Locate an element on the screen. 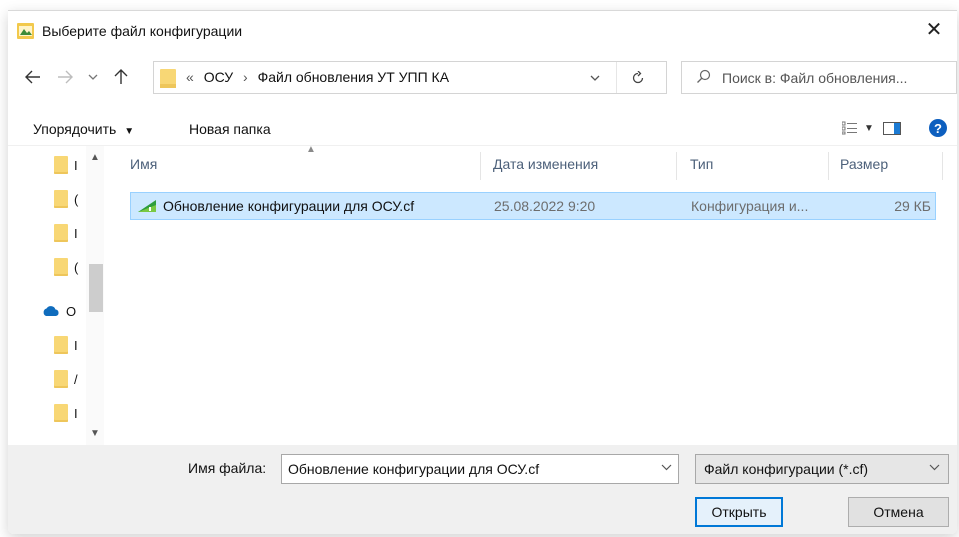 The width and height of the screenshot is (959, 537). refresh-button is located at coordinates (638, 78).